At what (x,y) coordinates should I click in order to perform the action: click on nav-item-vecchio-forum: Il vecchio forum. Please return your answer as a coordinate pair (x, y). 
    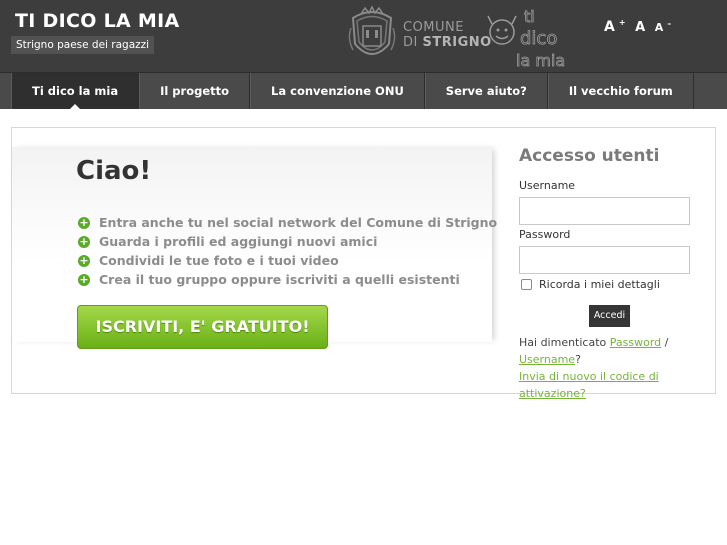
    Looking at the image, I should click on (620, 91).